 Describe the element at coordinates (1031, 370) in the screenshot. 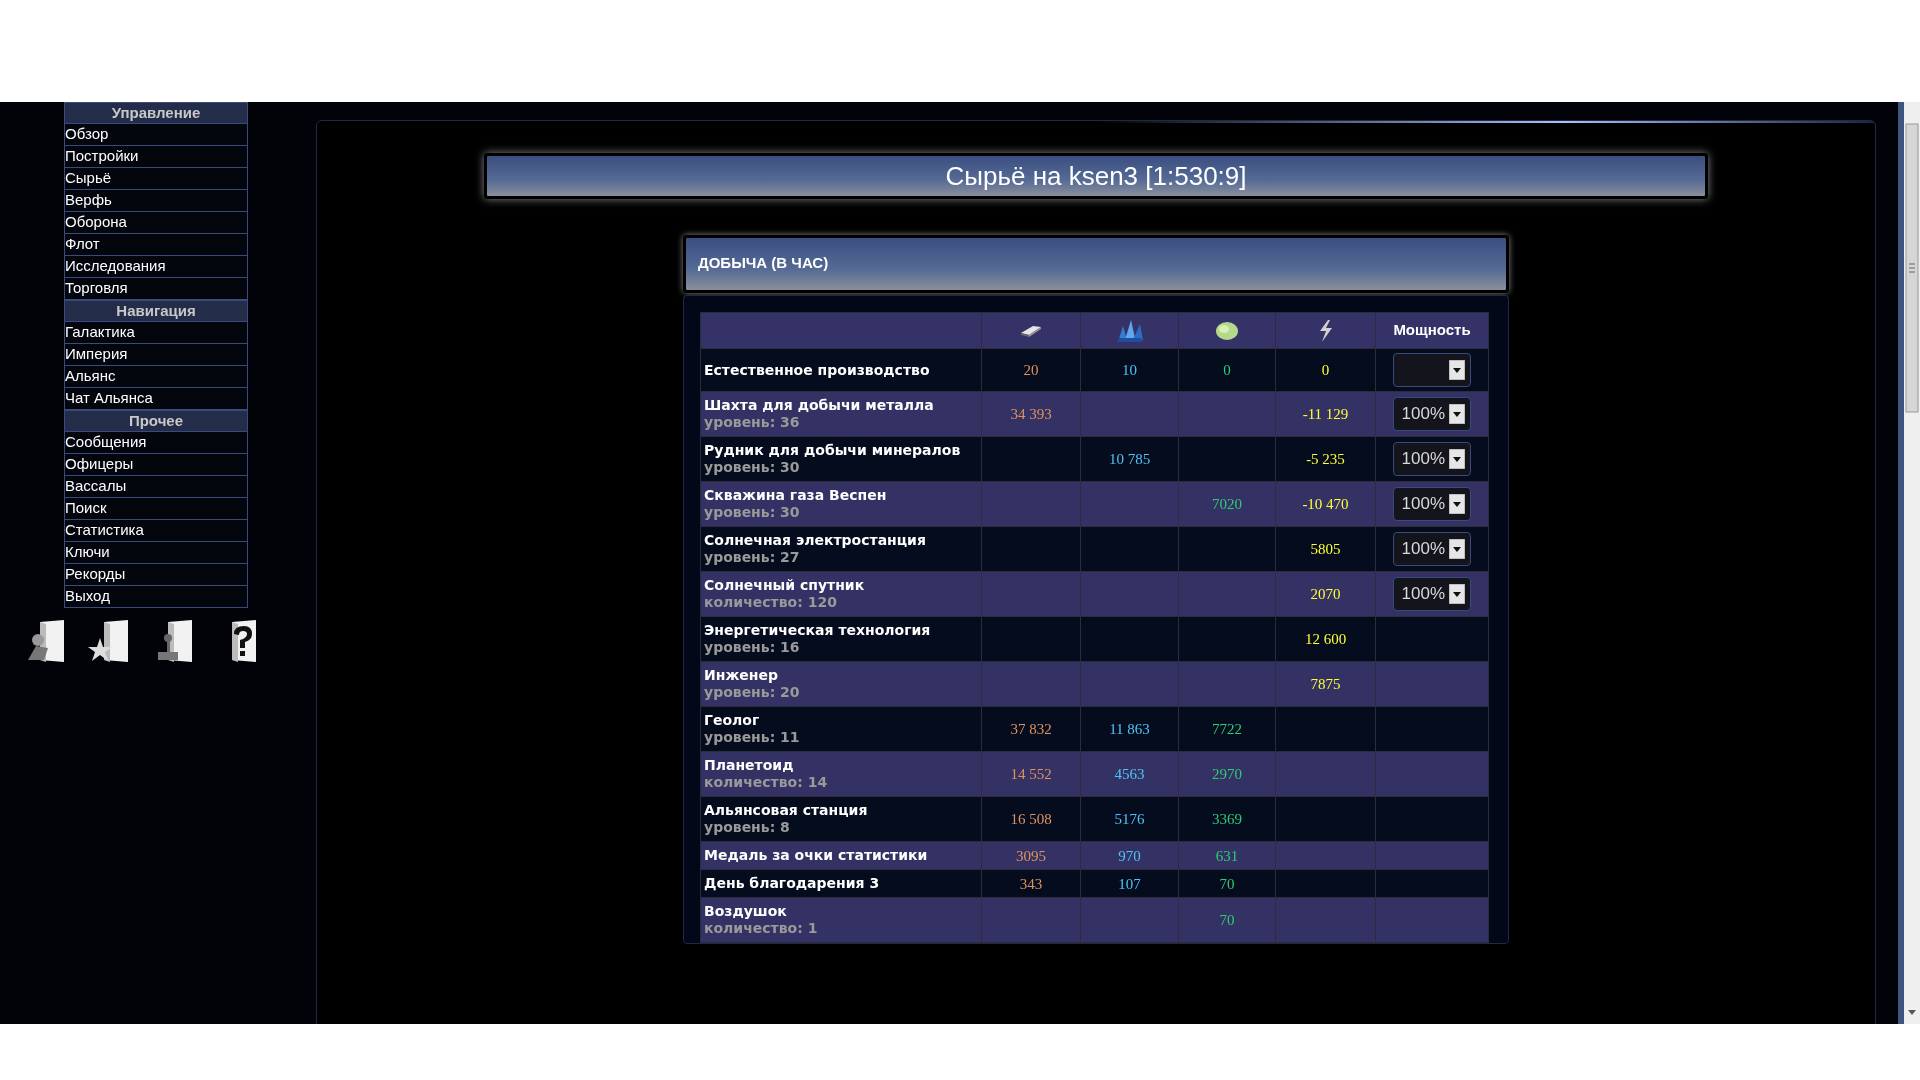

I see `production-value: 20` at that location.